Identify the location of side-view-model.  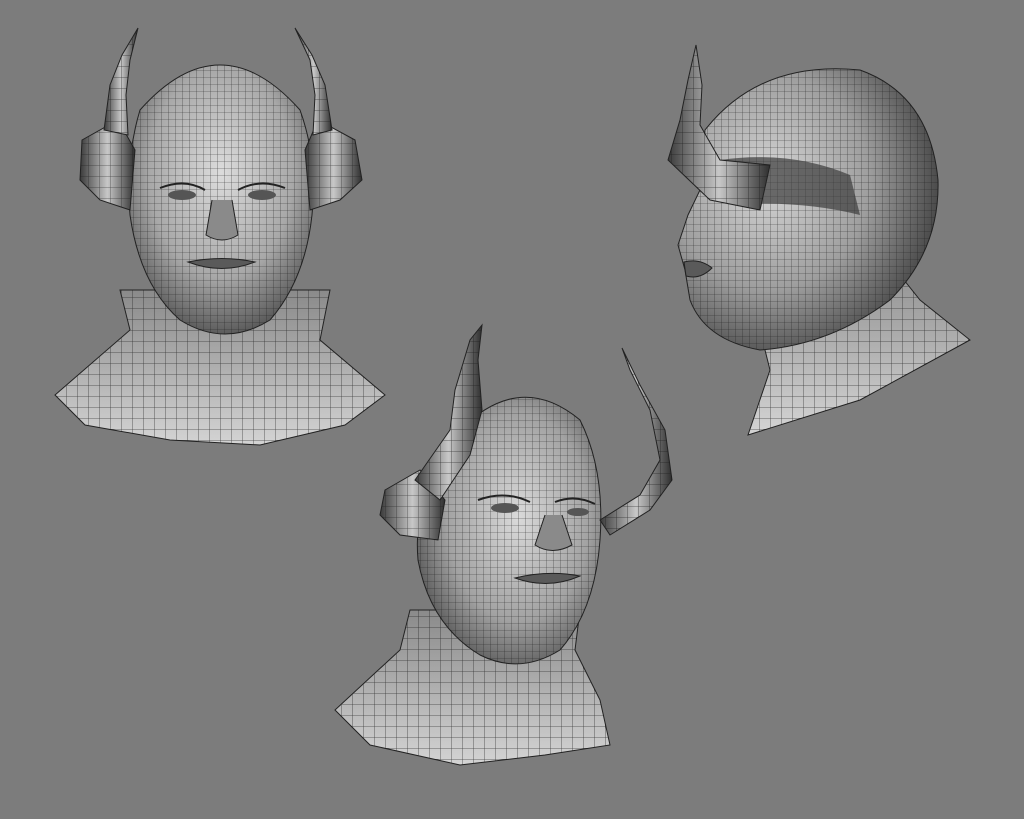
(819, 240).